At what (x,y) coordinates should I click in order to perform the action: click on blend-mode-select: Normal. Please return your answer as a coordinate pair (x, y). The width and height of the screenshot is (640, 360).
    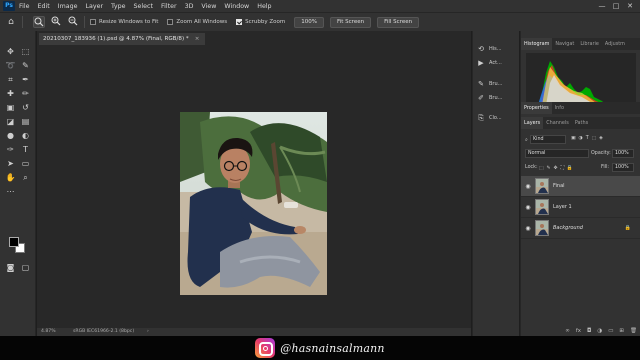
    Looking at the image, I should click on (557, 153).